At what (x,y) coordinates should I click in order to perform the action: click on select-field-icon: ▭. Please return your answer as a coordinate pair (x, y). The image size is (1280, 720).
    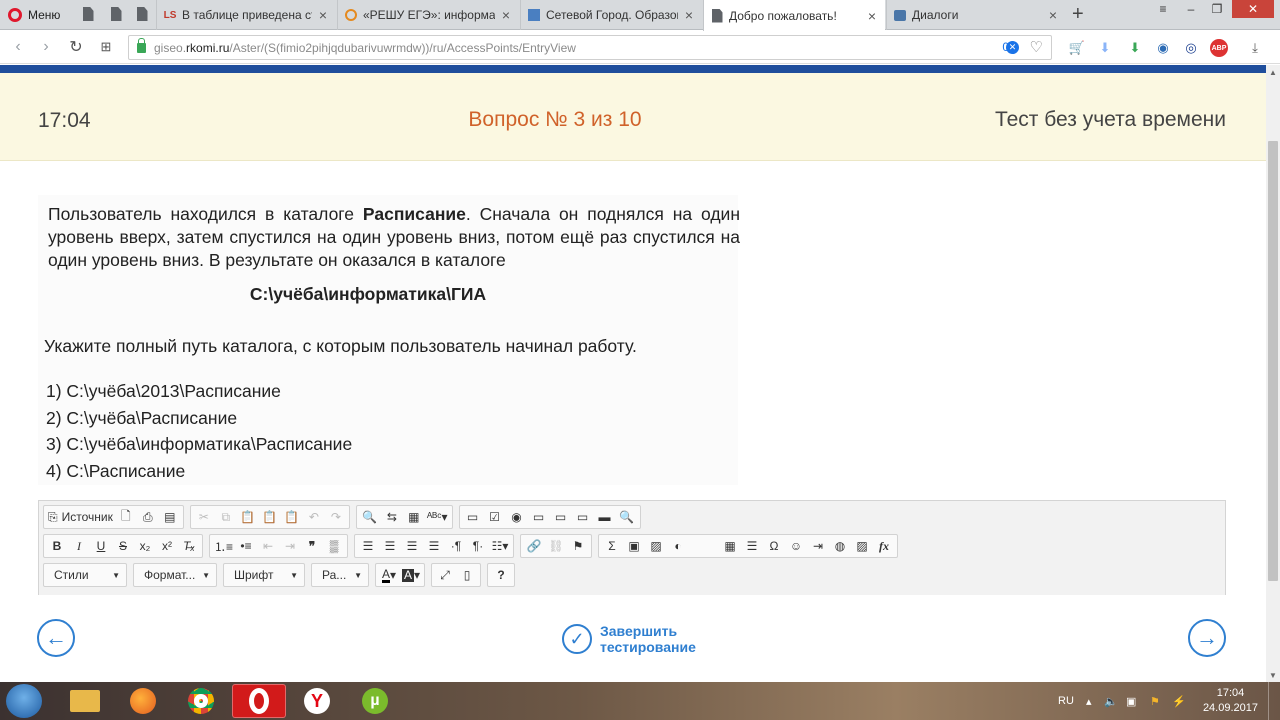
    Looking at the image, I should click on (583, 517).